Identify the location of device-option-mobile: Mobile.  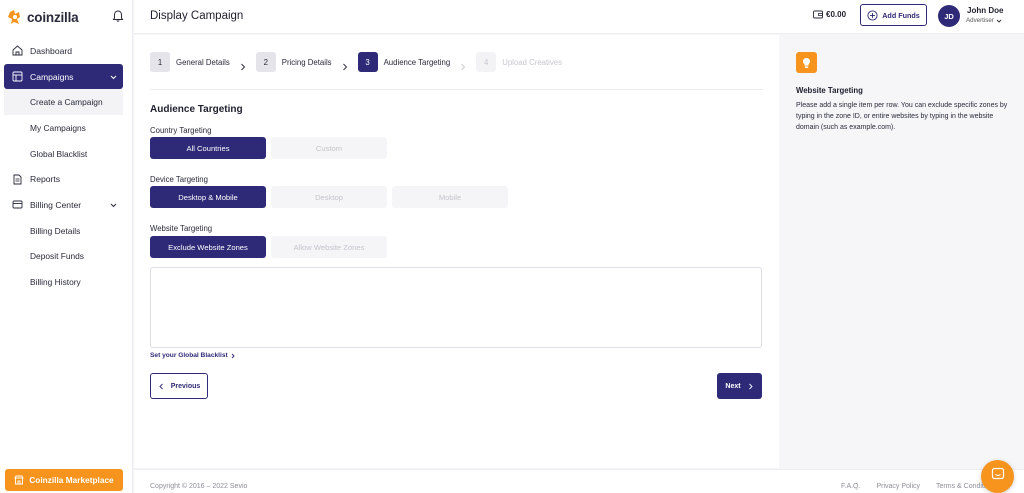
(450, 197).